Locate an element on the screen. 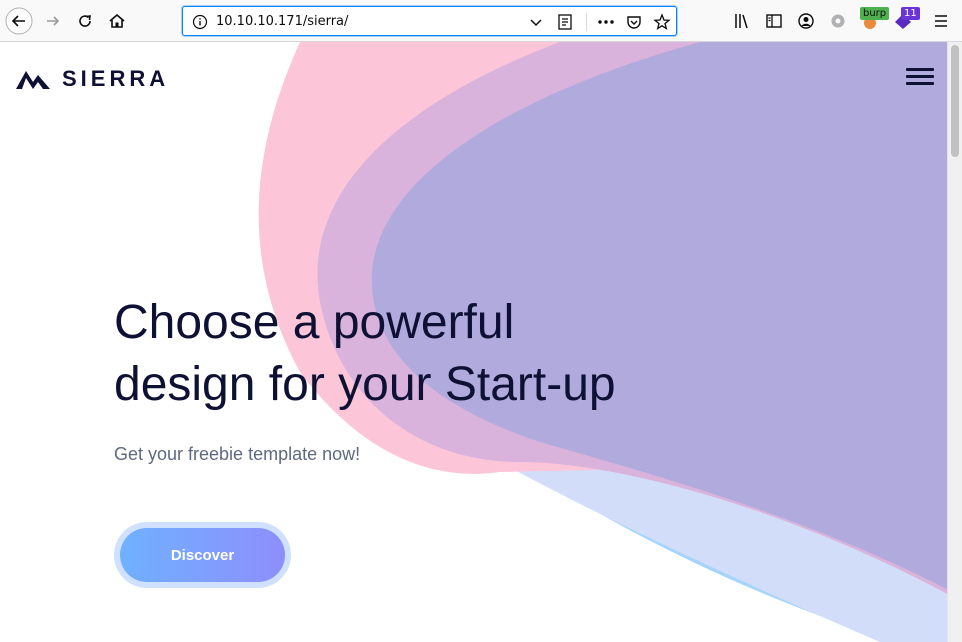 The height and width of the screenshot is (642, 962). home-button is located at coordinates (117, 21).